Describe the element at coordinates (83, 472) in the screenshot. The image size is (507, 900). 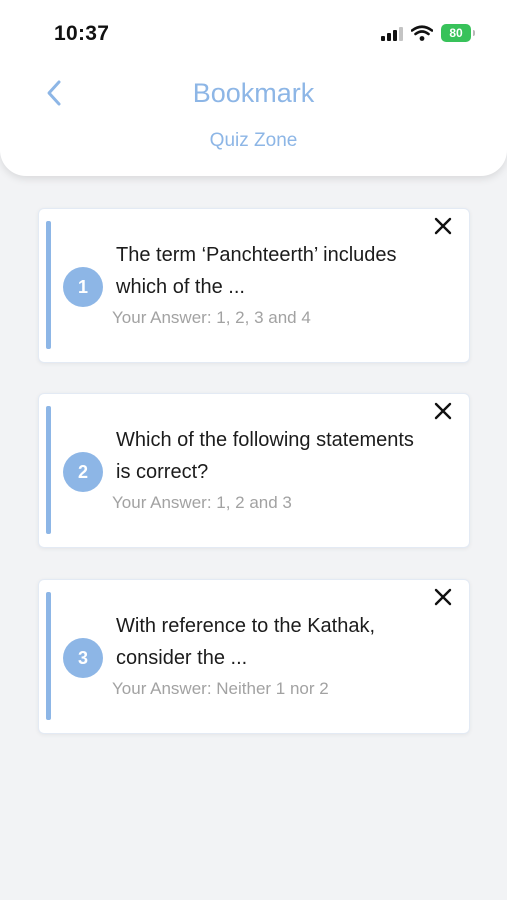
I see `question-number-badge: 2` at that location.